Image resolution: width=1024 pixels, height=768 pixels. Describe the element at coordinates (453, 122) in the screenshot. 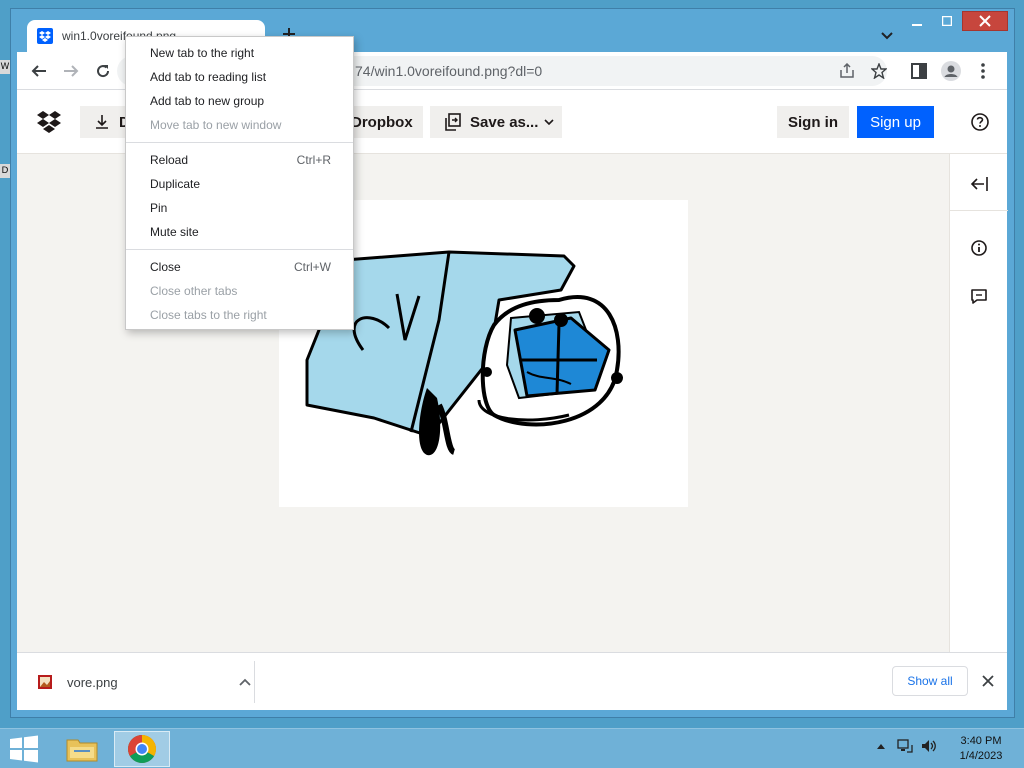

I see `save-copy-icon` at that location.